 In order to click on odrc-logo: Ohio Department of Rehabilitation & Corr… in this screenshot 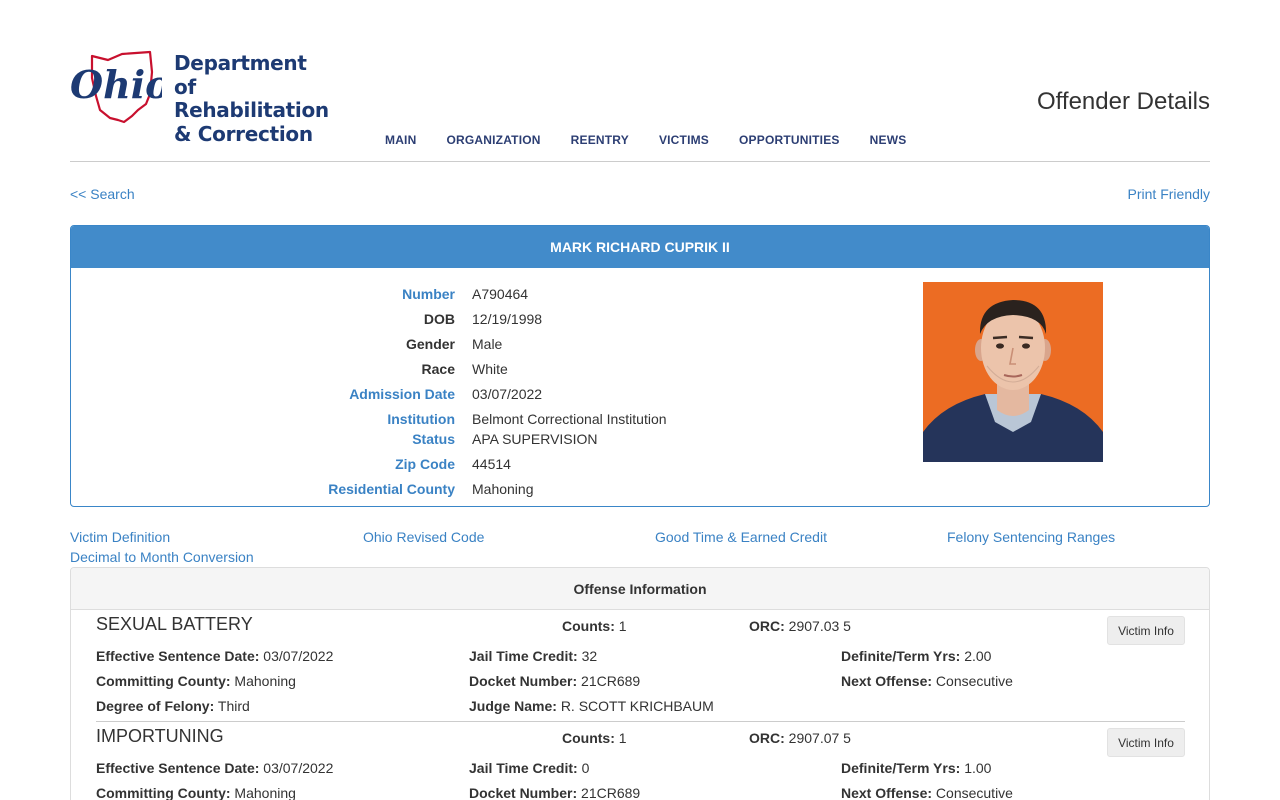, I will do `click(200, 97)`.